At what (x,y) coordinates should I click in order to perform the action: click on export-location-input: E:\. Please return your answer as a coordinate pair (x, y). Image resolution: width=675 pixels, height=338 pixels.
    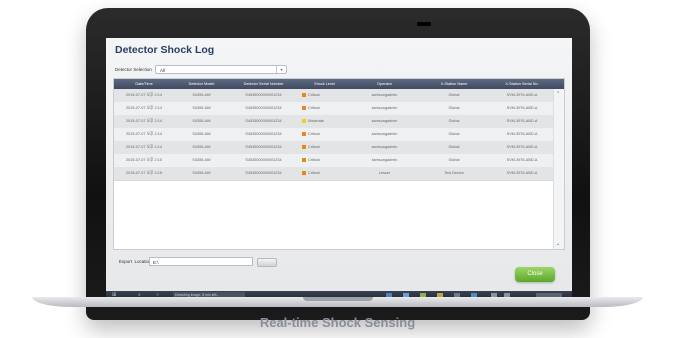
    Looking at the image, I should click on (201, 261).